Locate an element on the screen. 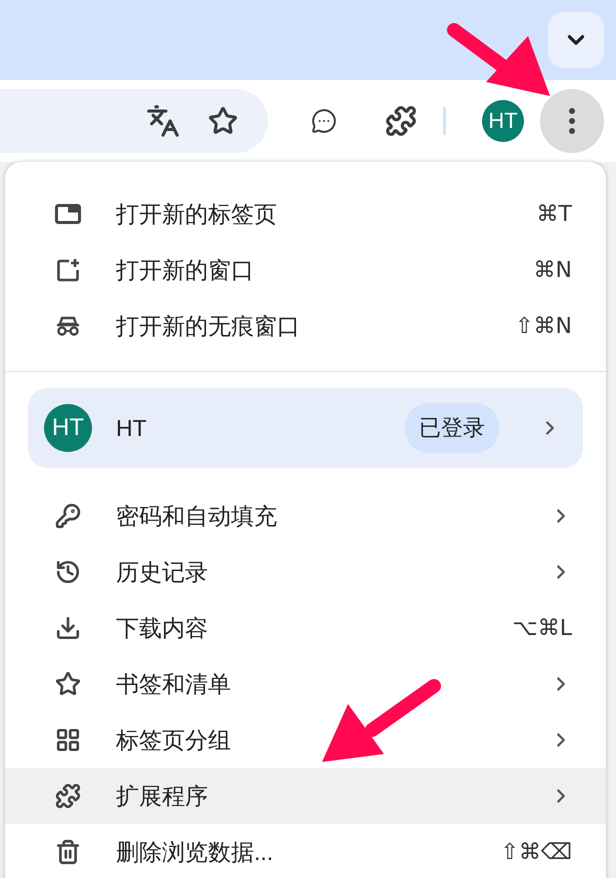 The width and height of the screenshot is (616, 878). translate-button is located at coordinates (163, 121).